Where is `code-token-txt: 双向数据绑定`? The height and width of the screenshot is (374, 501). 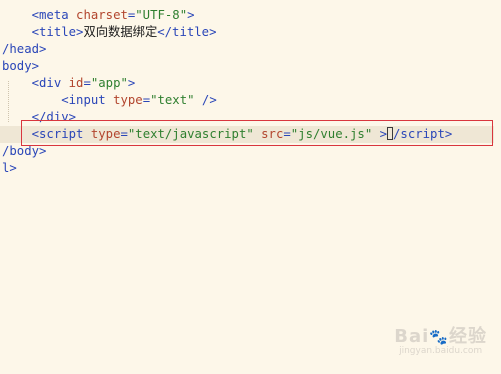 code-token-txt: 双向数据绑定 is located at coordinates (120, 32).